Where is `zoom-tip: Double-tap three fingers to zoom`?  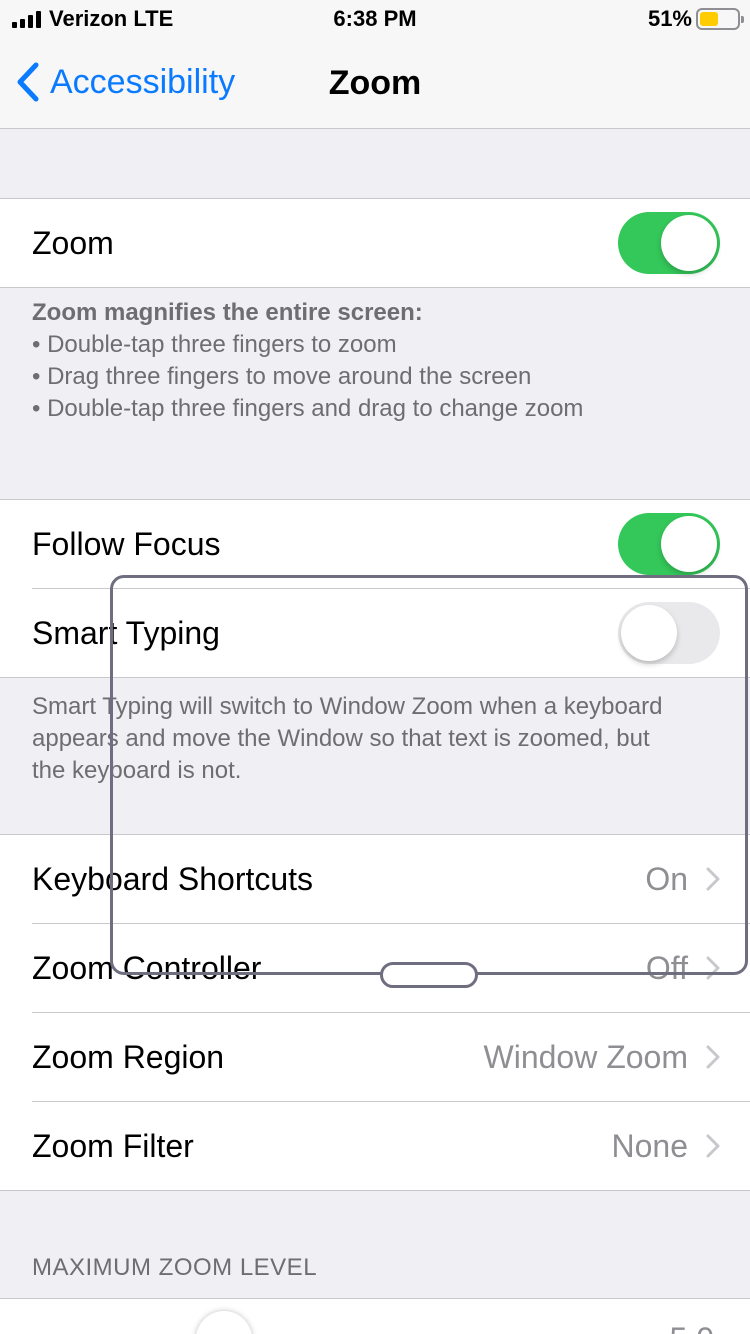
zoom-tip: Double-tap three fingers to zoom is located at coordinates (377, 345).